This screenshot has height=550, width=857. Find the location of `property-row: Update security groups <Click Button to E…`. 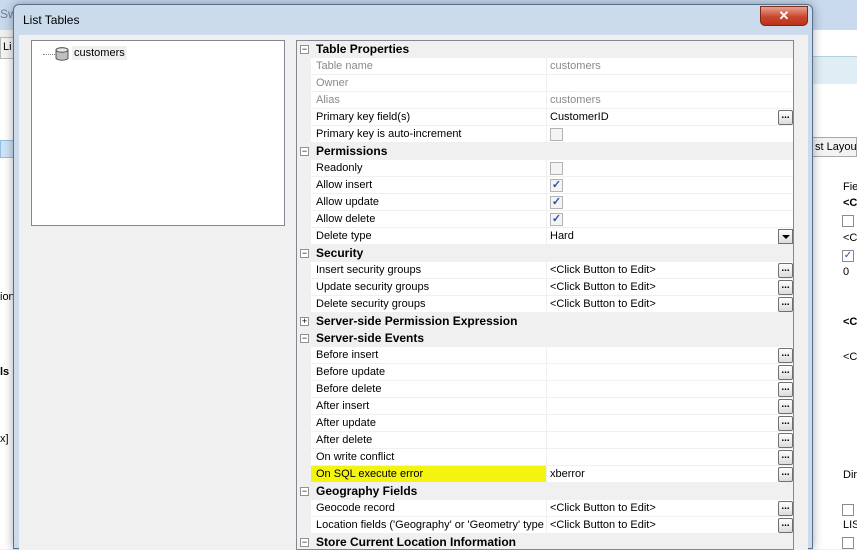

property-row: Update security groups <Click Button to E… is located at coordinates (545, 287).